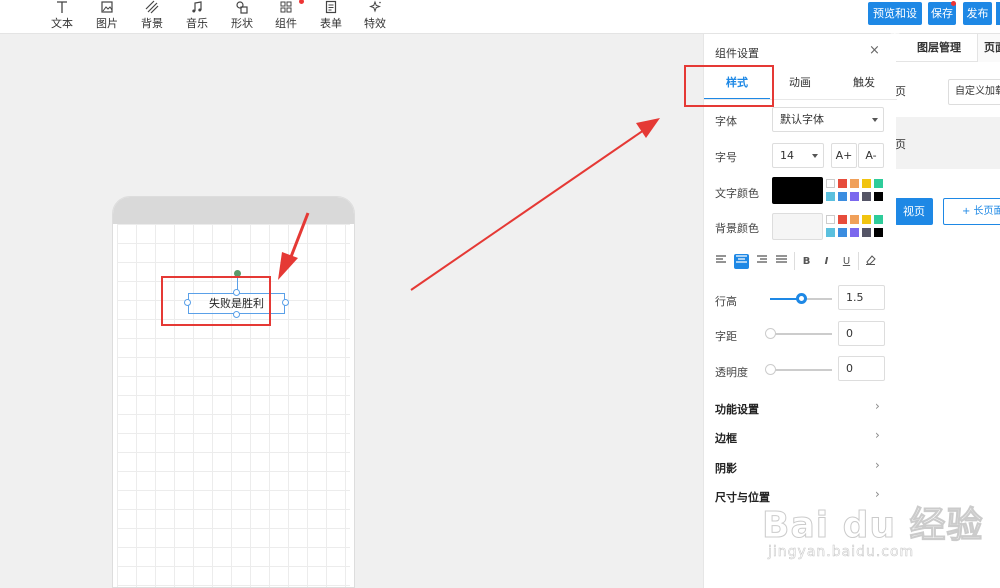 Image resolution: width=1000 pixels, height=588 pixels. I want to click on baidu-watermark: Bai du 经验 jingyan.baidu.com, so click(877, 532).